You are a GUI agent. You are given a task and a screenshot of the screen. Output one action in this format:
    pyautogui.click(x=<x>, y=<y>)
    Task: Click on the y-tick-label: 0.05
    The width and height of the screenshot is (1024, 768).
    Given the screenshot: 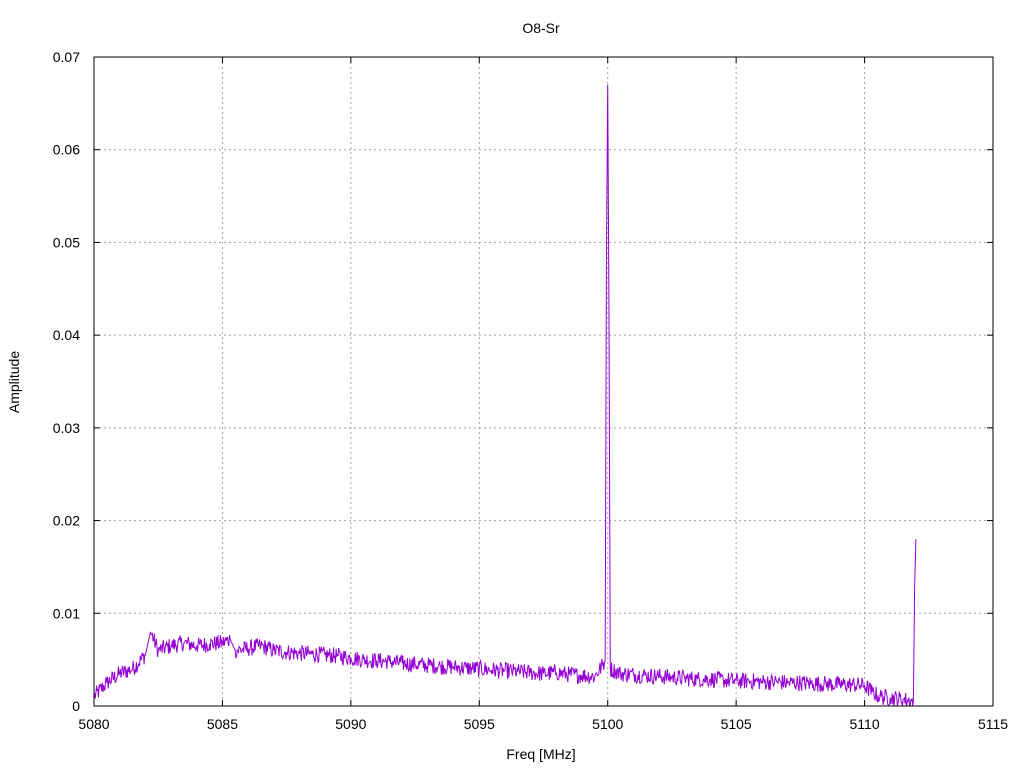 What is the action you would take?
    pyautogui.click(x=66, y=242)
    